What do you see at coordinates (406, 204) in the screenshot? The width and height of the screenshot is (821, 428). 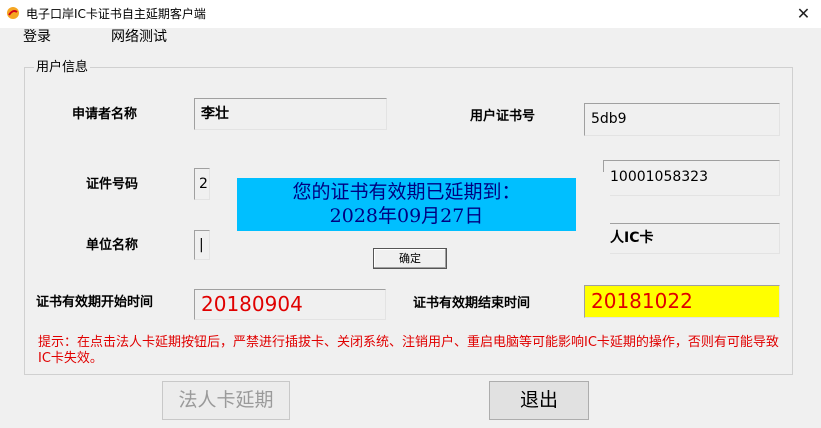 I see `extension-message-banner: 您的证书有效期已延期到： 2028年09月27日` at bounding box center [406, 204].